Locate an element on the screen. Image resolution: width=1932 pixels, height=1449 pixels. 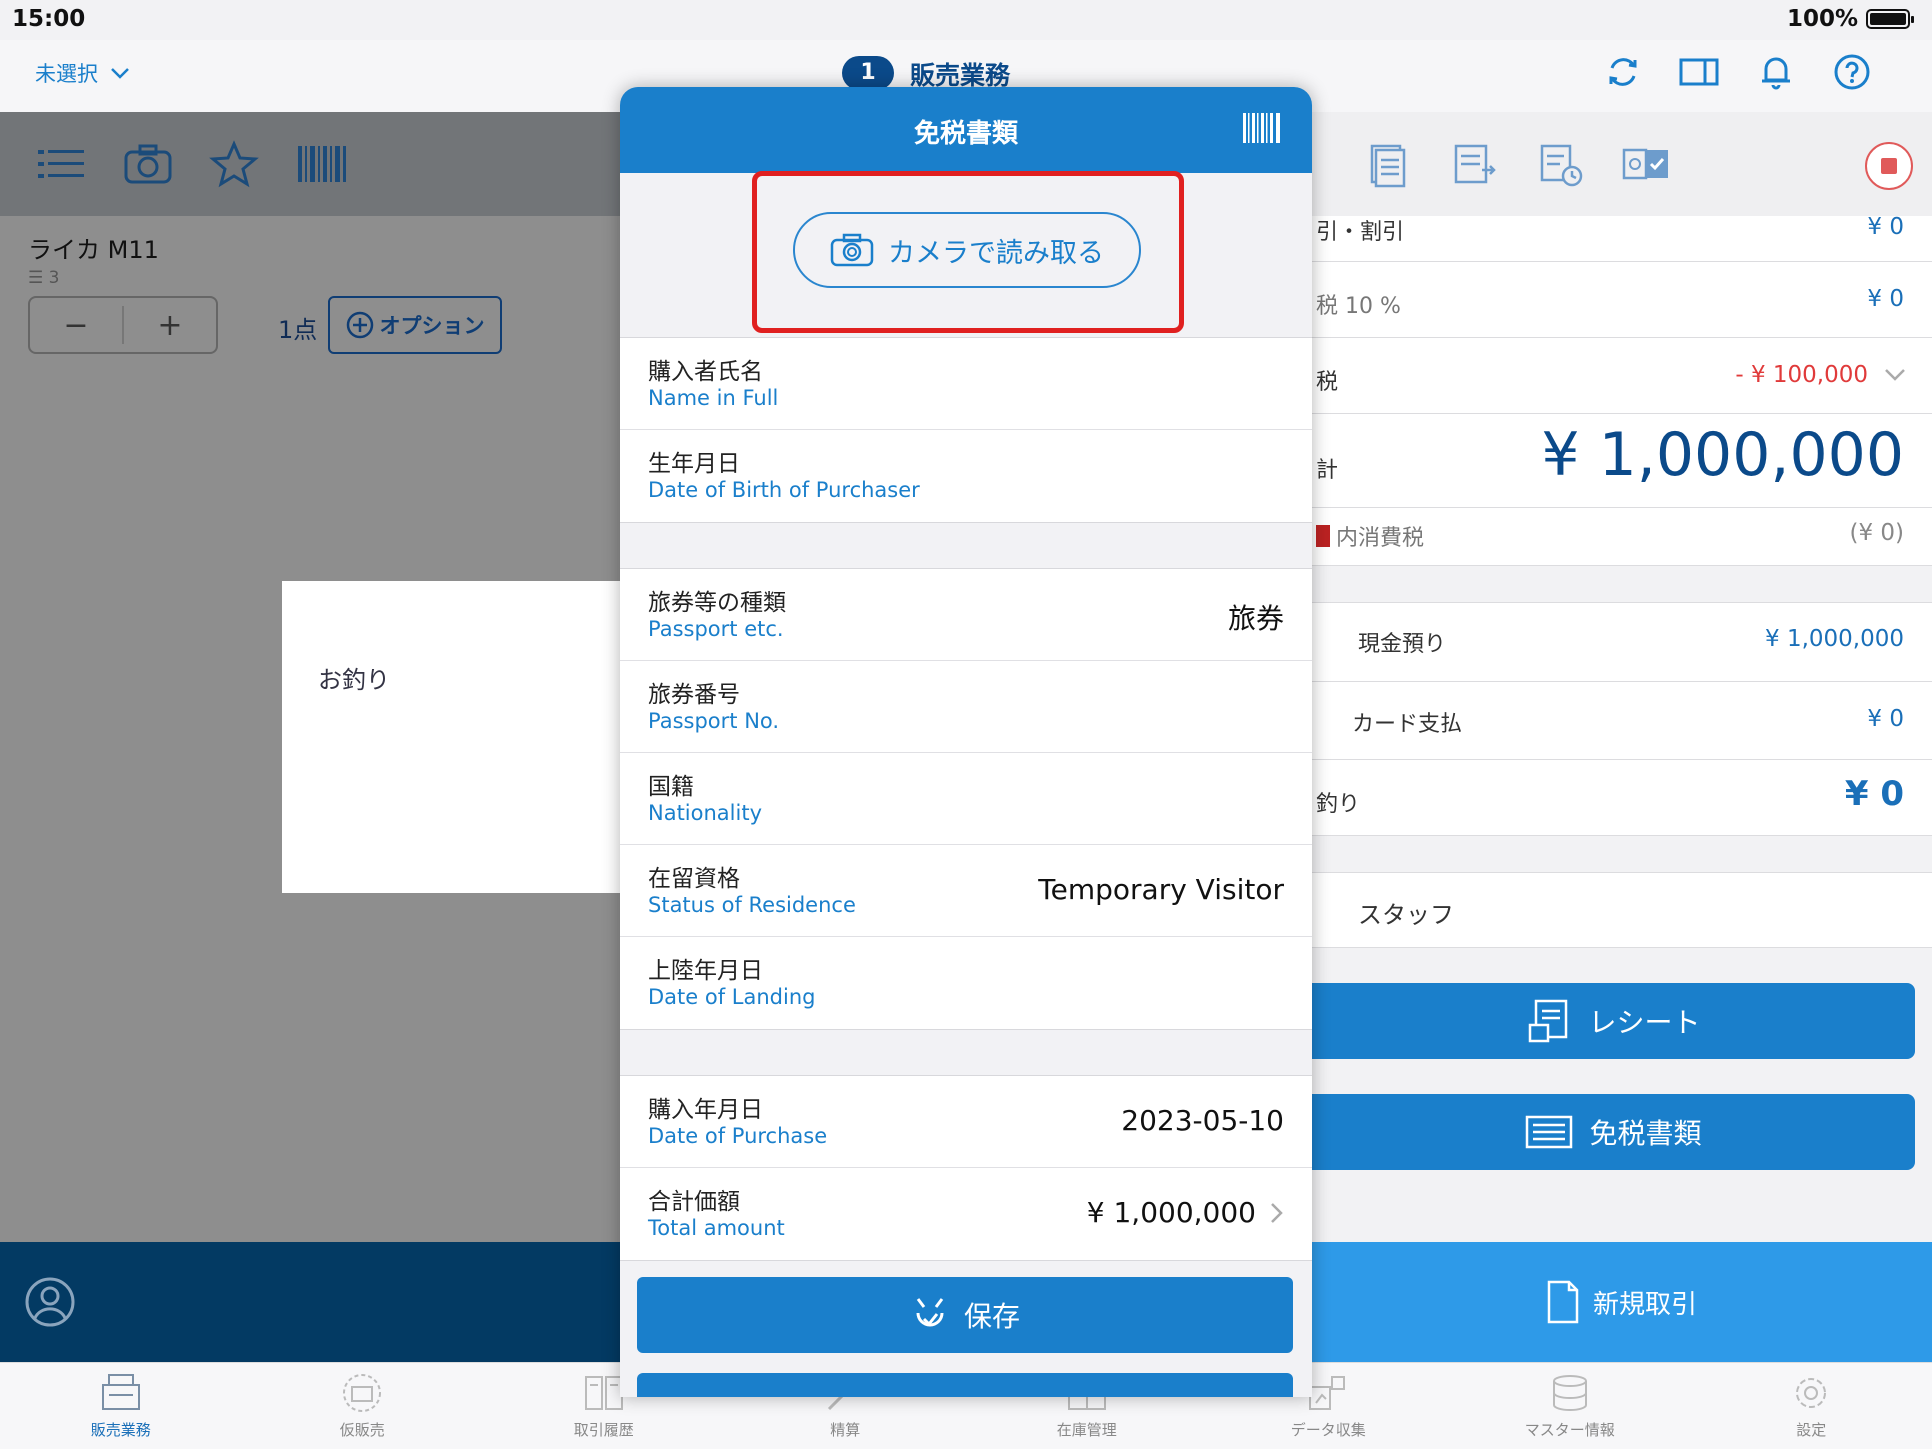
field-label-en: Date of Birth of Purchaser is located at coordinates (784, 490).